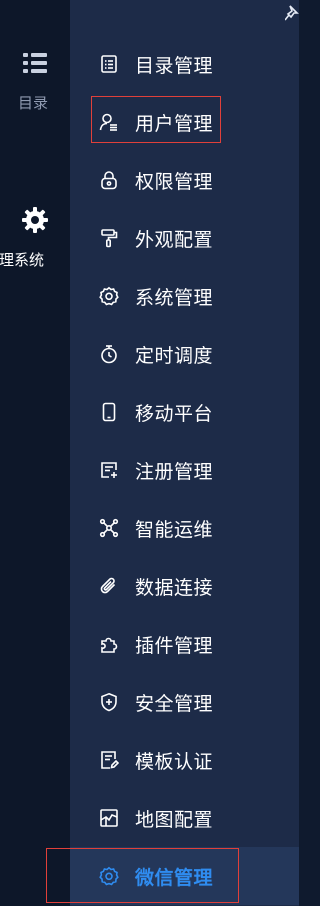 This screenshot has height=906, width=320. Describe the element at coordinates (174, 471) in the screenshot. I see `menu-label: 注册管理` at that location.